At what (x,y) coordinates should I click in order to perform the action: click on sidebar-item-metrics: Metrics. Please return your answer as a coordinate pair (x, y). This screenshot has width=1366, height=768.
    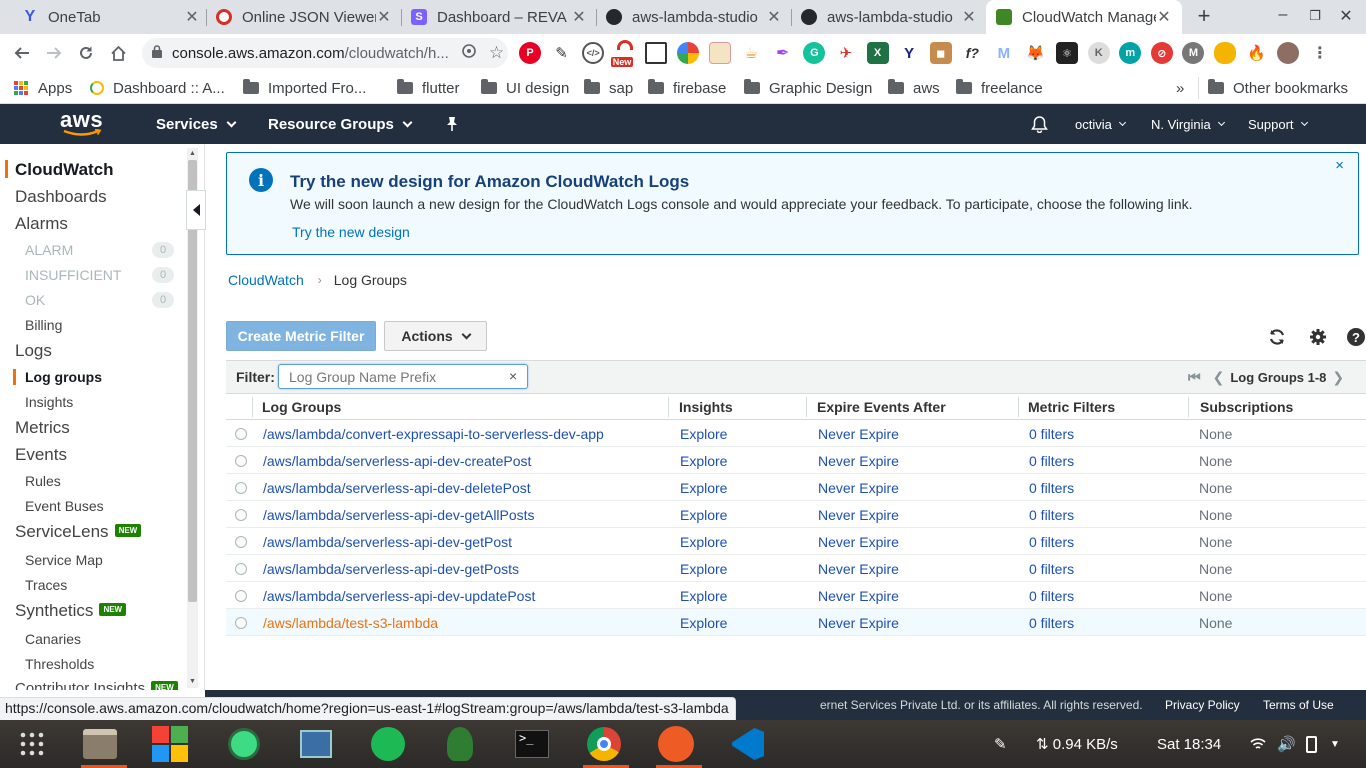
    Looking at the image, I should click on (42, 428).